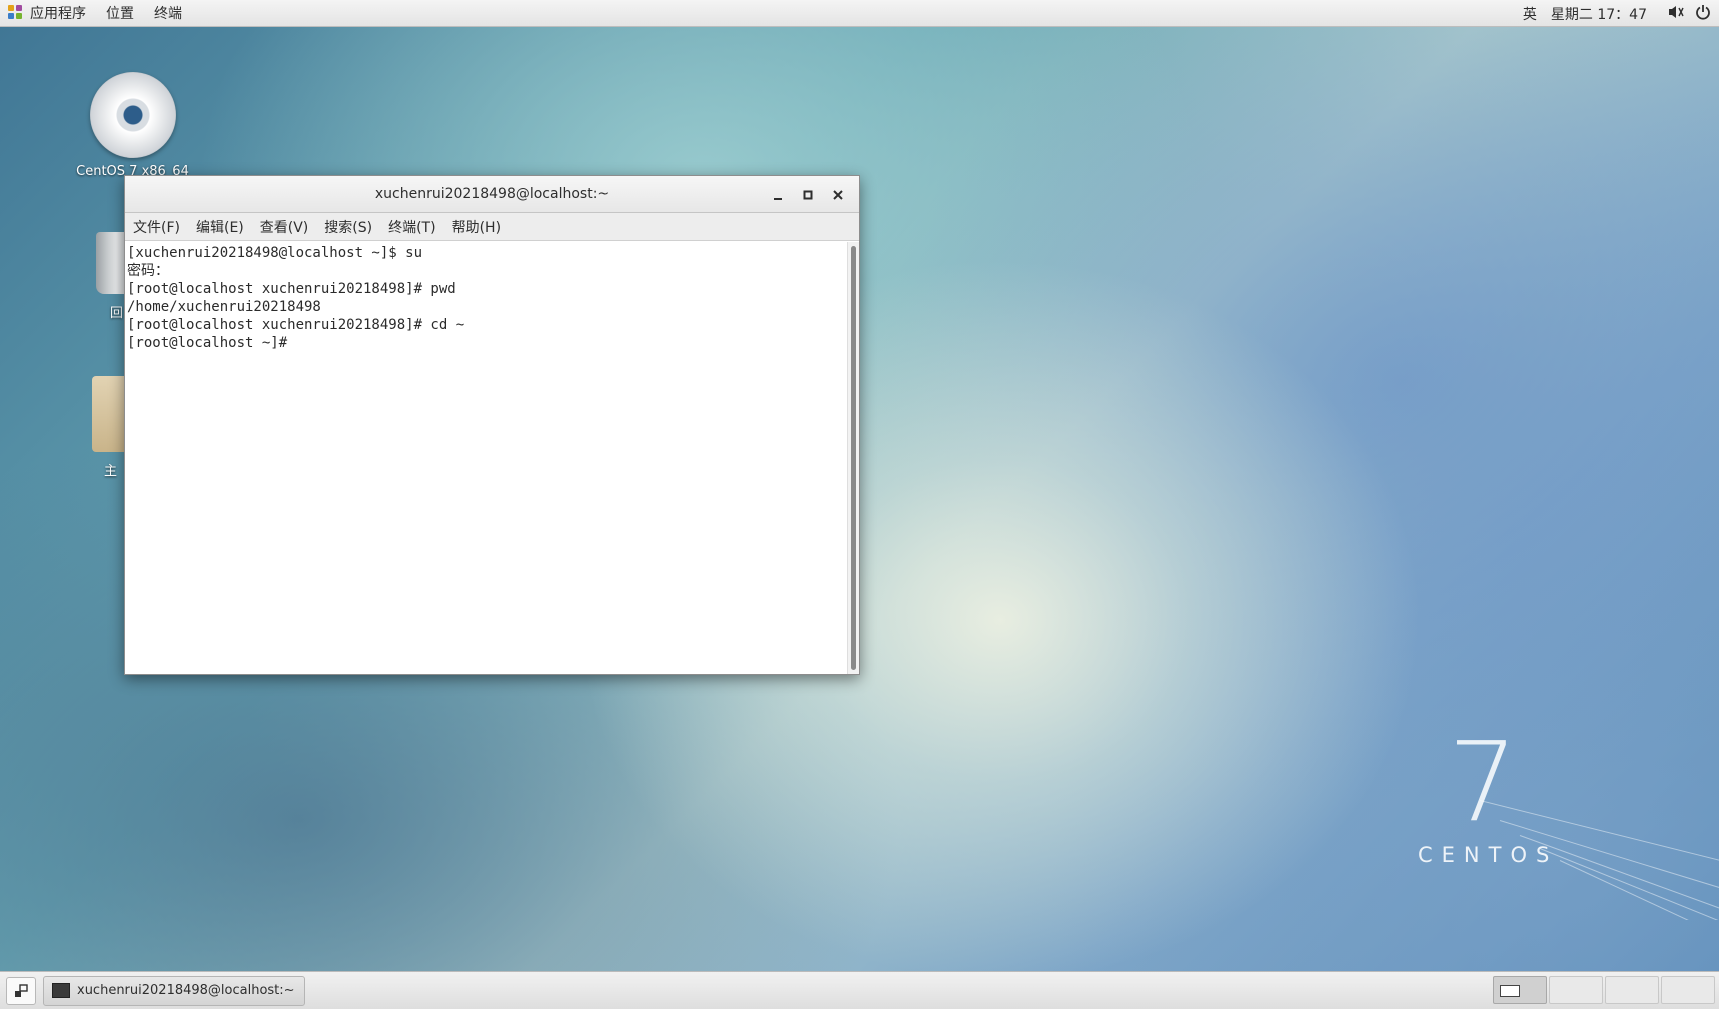 The height and width of the screenshot is (1009, 1719). I want to click on menu-edit: 编辑(E), so click(220, 227).